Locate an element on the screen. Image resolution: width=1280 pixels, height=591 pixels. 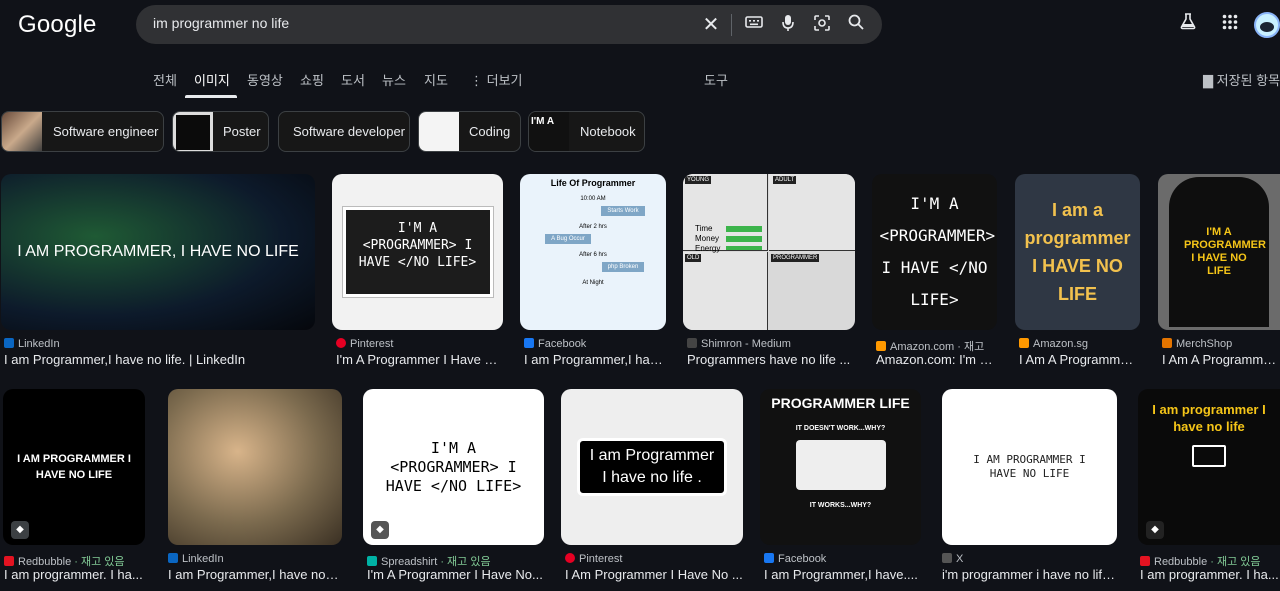
search-input: im programmer no life is located at coordinates (221, 23).